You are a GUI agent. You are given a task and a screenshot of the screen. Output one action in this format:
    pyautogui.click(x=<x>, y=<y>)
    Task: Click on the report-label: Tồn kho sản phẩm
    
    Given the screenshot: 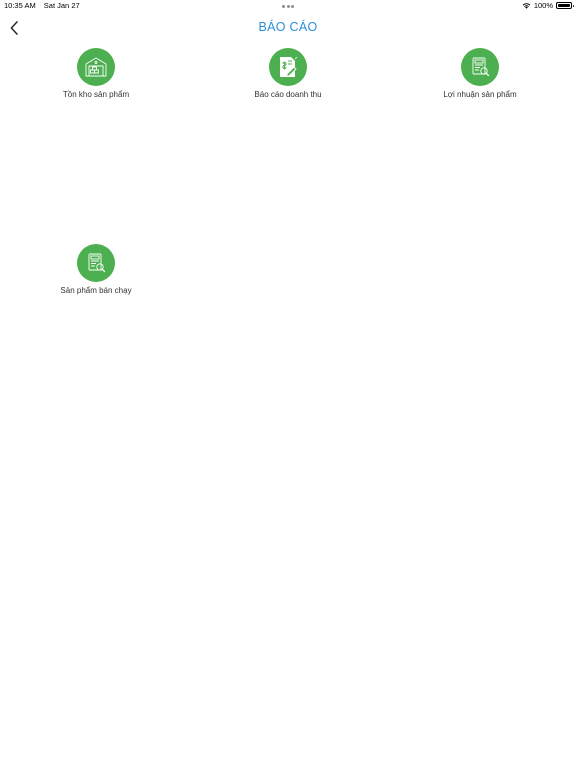 What is the action you would take?
    pyautogui.click(x=96, y=94)
    